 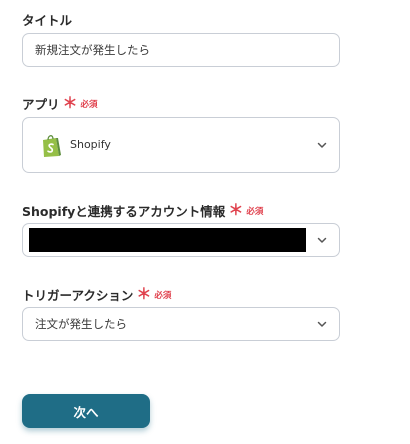 I want to click on app-label-row: アプリ ＊ 必須, so click(x=60, y=103).